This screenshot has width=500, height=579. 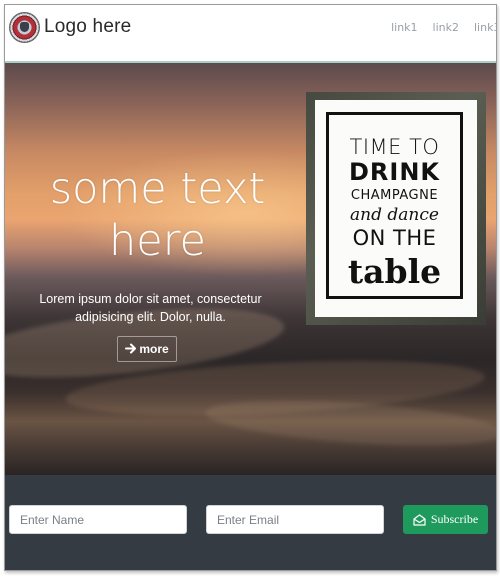 I want to click on nav-link-1: link1, so click(x=404, y=27).